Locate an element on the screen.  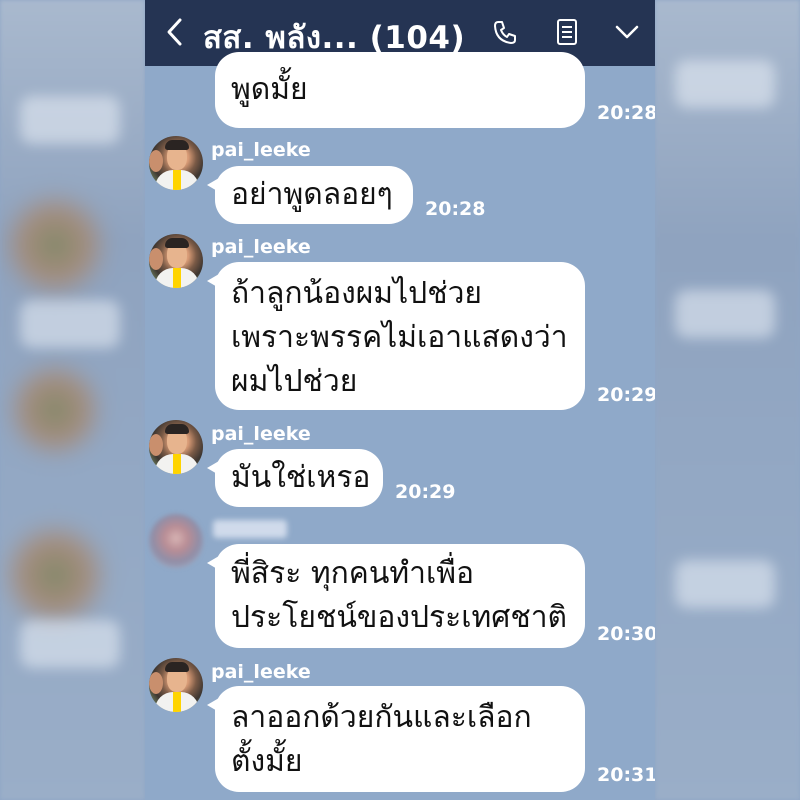
message-bubble: อย่าพูดลอยๆ is located at coordinates (310, 195).